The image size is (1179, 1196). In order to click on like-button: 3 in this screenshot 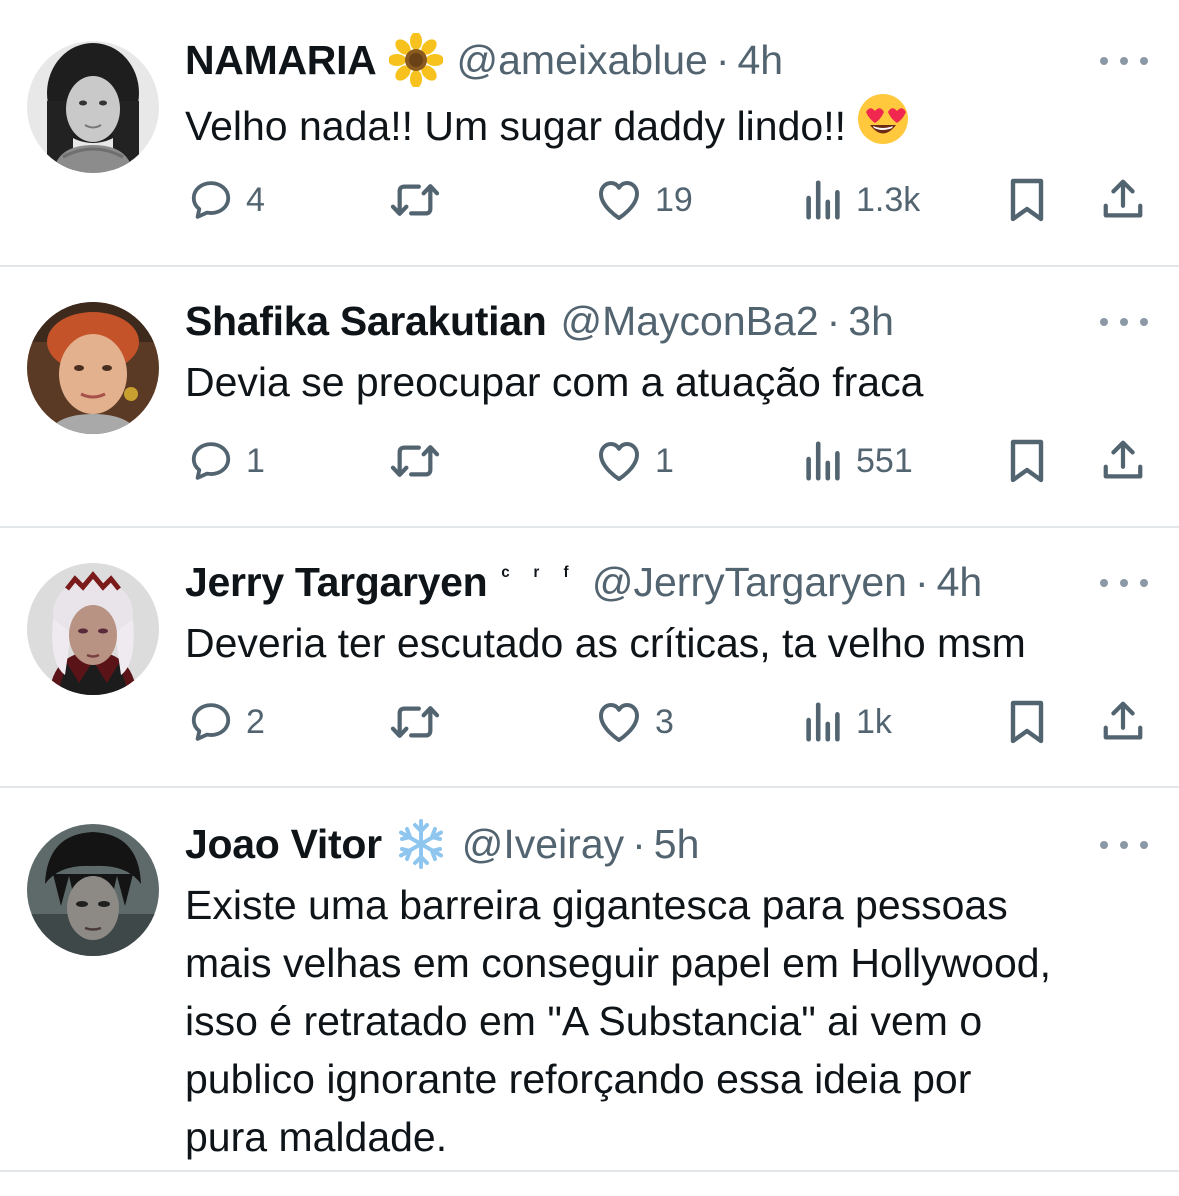, I will do `click(634, 722)`.